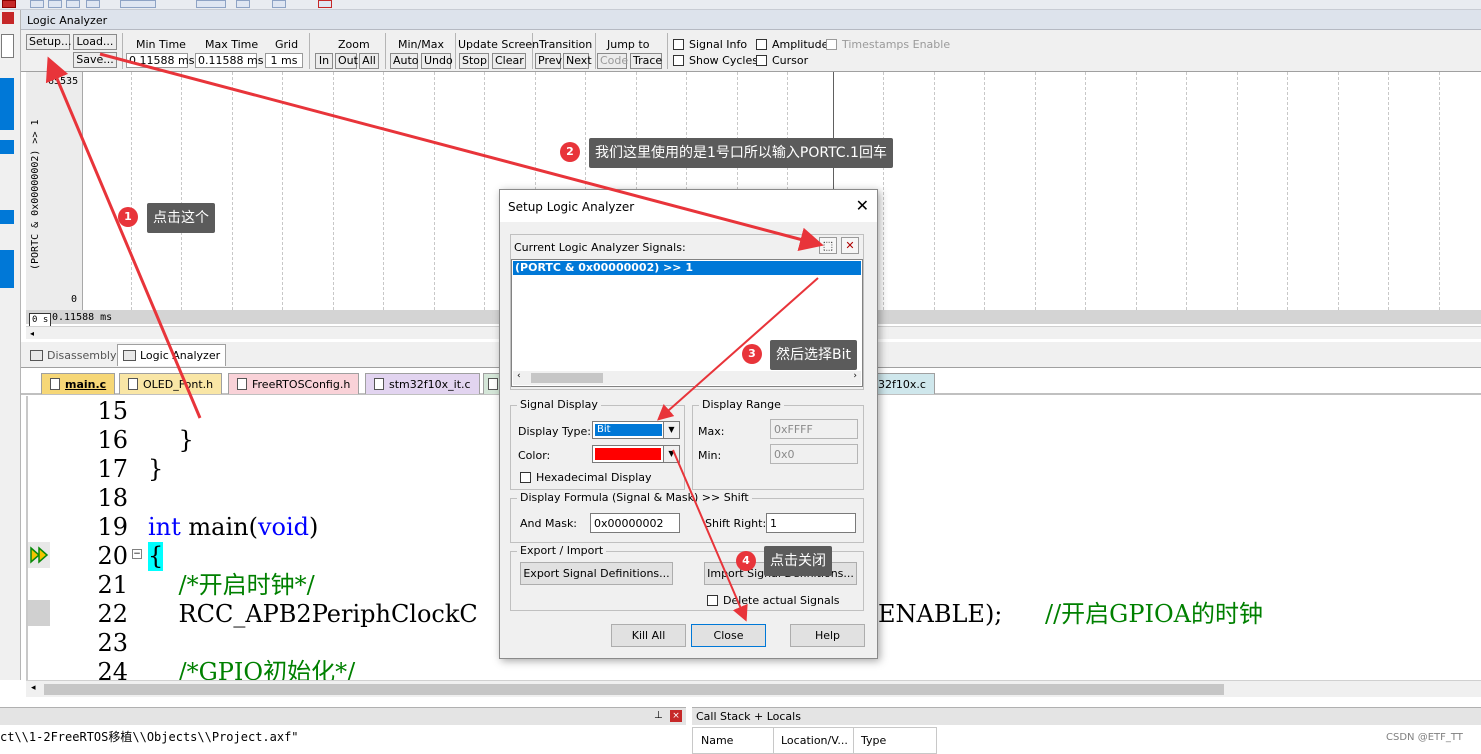 The image size is (1481, 754). I want to click on project-panel, so click(10, 345).